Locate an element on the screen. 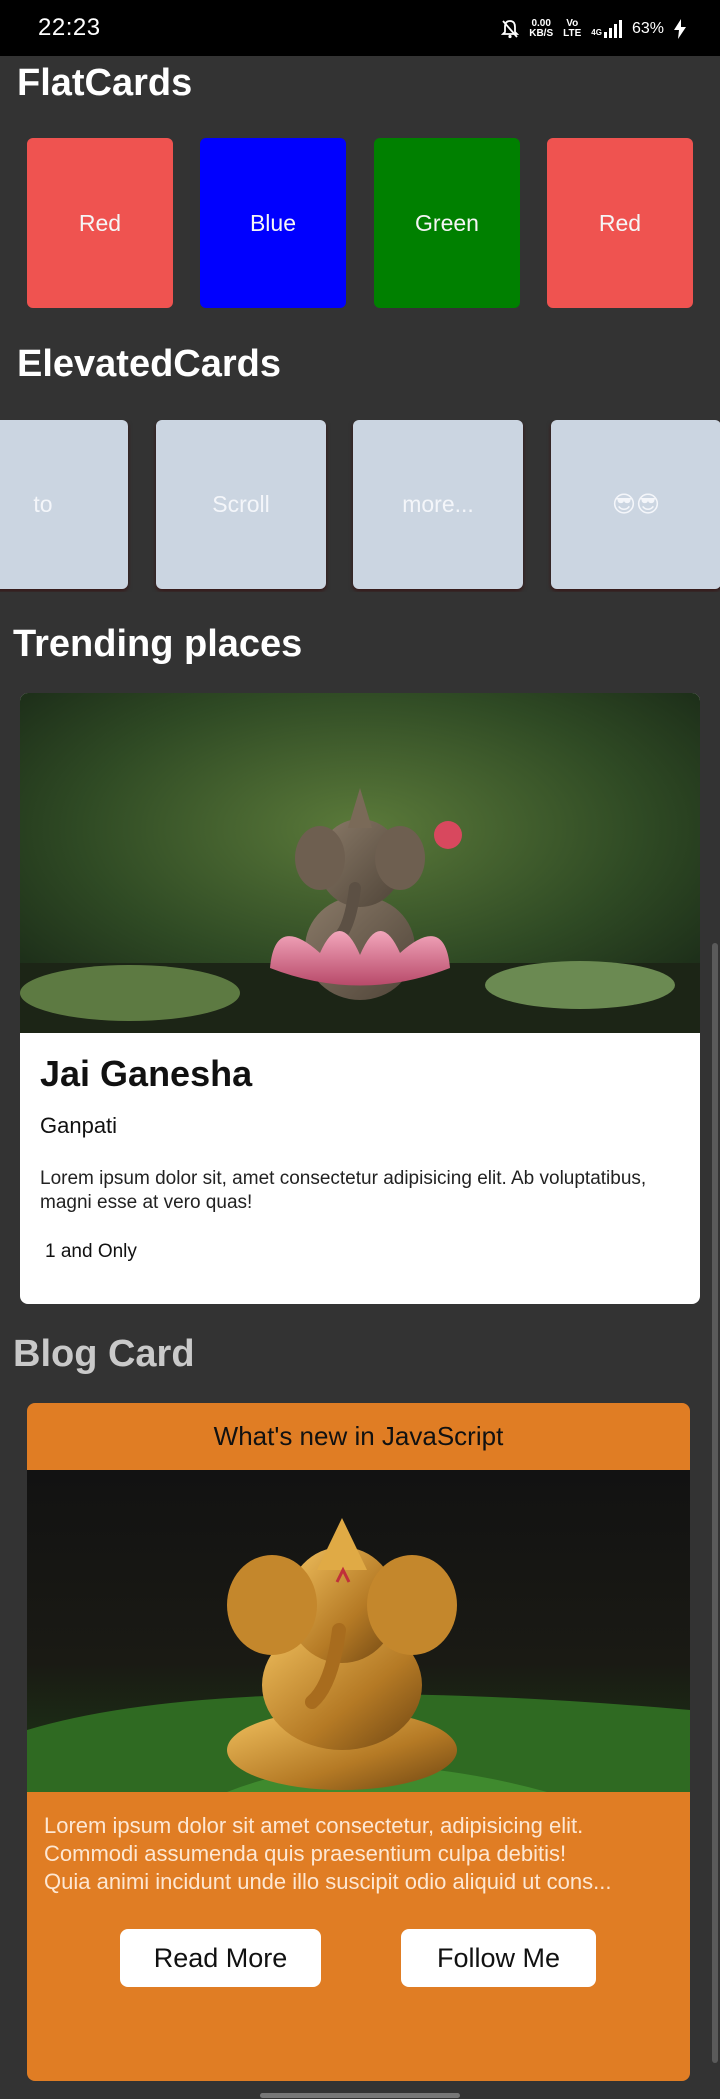 This screenshot has height=2099, width=720. flat-card: Green is located at coordinates (447, 223).